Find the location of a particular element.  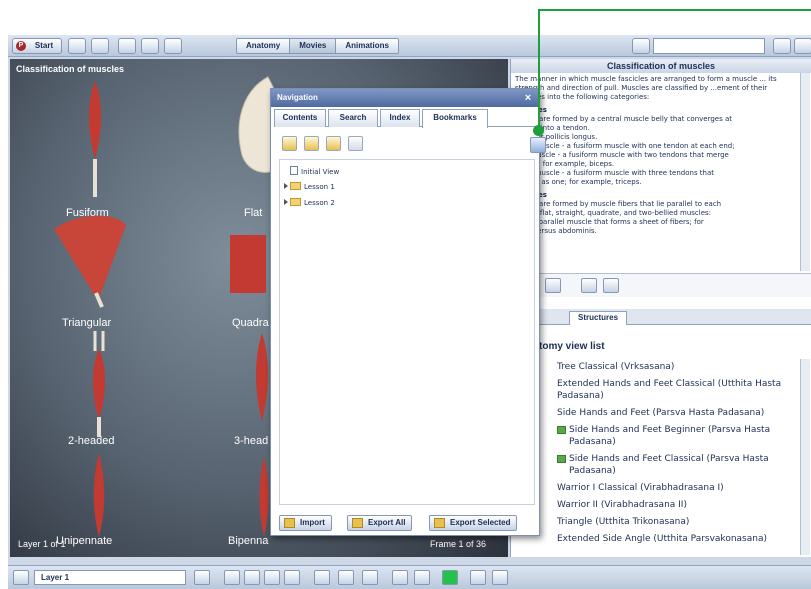

next-frame-icon is located at coordinates (272, 577).